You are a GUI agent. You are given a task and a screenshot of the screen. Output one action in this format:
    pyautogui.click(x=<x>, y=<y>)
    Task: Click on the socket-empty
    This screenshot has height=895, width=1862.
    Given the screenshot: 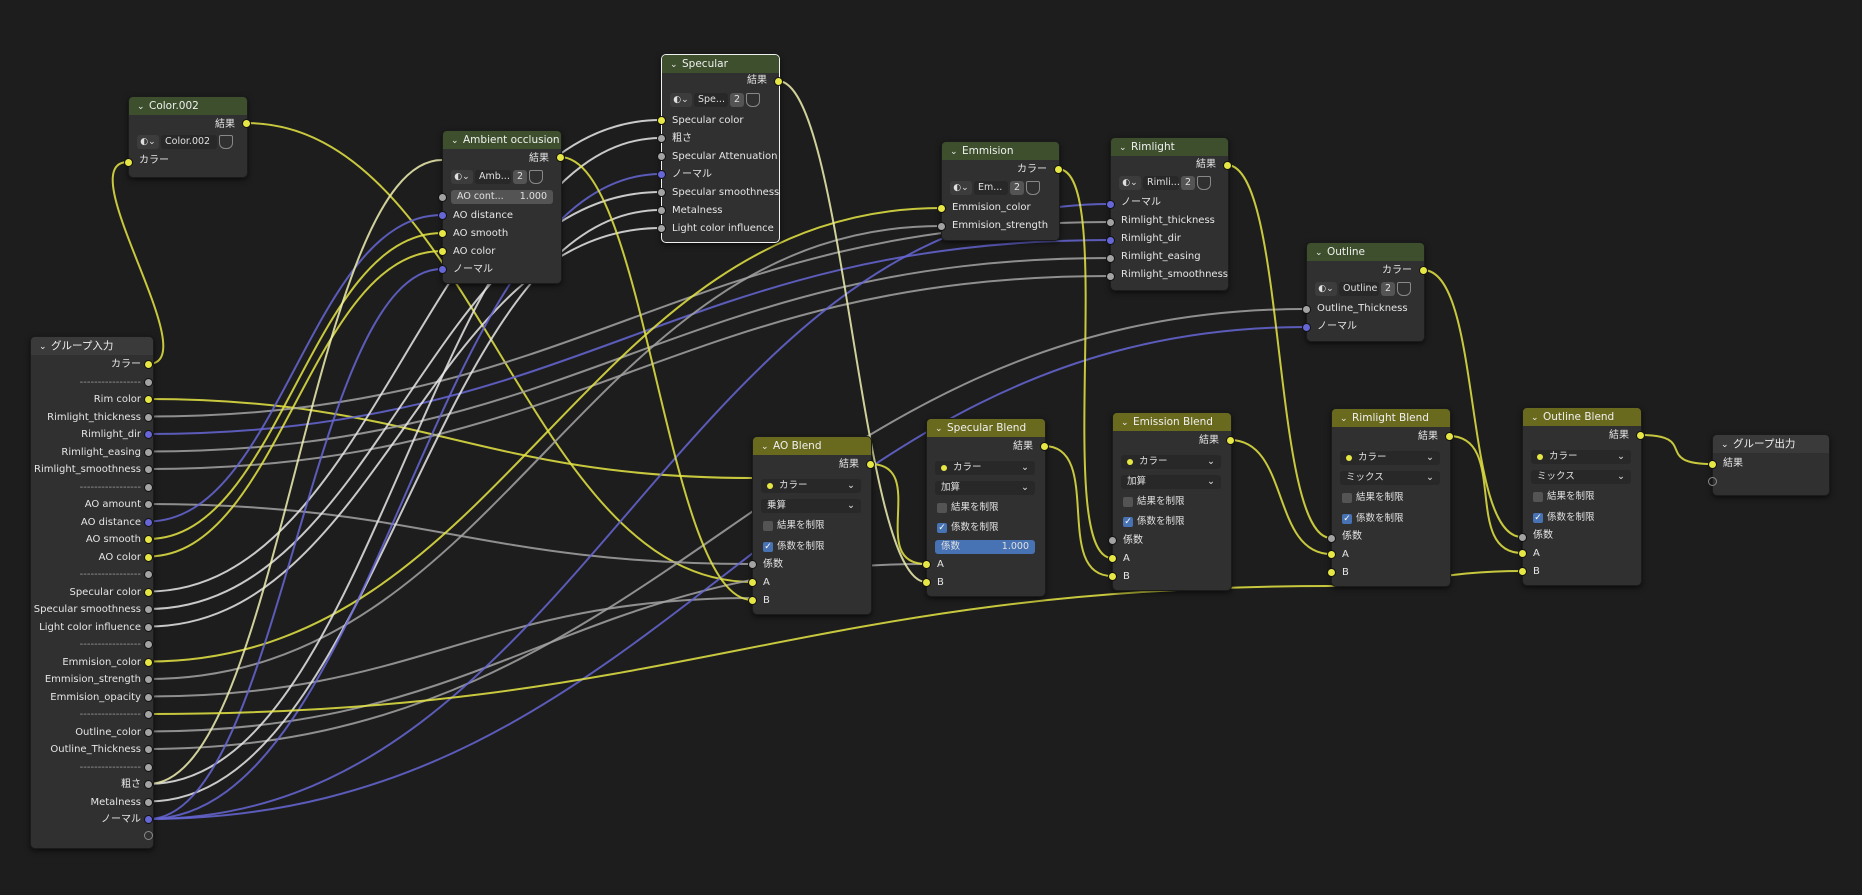 What is the action you would take?
    pyautogui.click(x=1712, y=481)
    